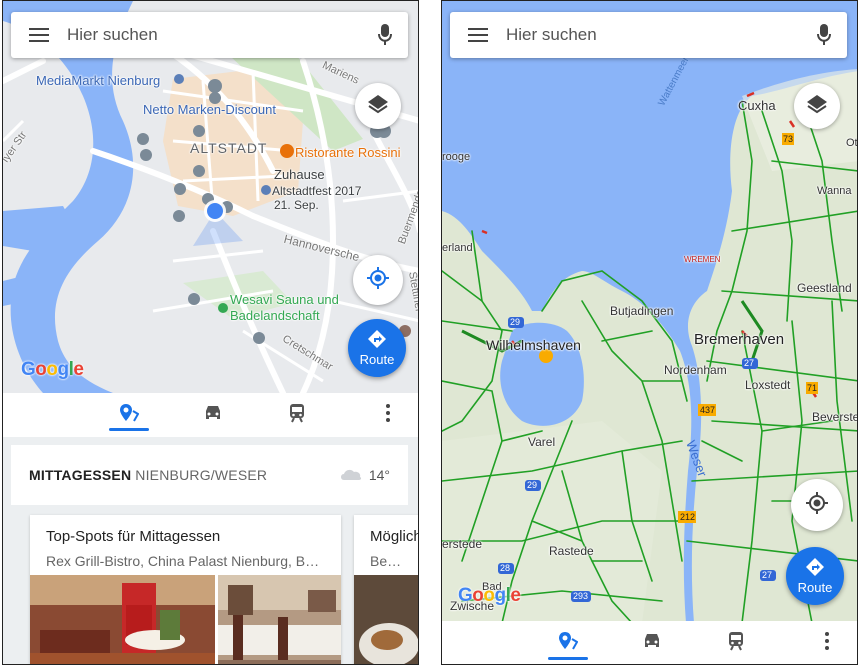  I want to click on city-label-bremerhaven: Bremerhaven, so click(739, 339).